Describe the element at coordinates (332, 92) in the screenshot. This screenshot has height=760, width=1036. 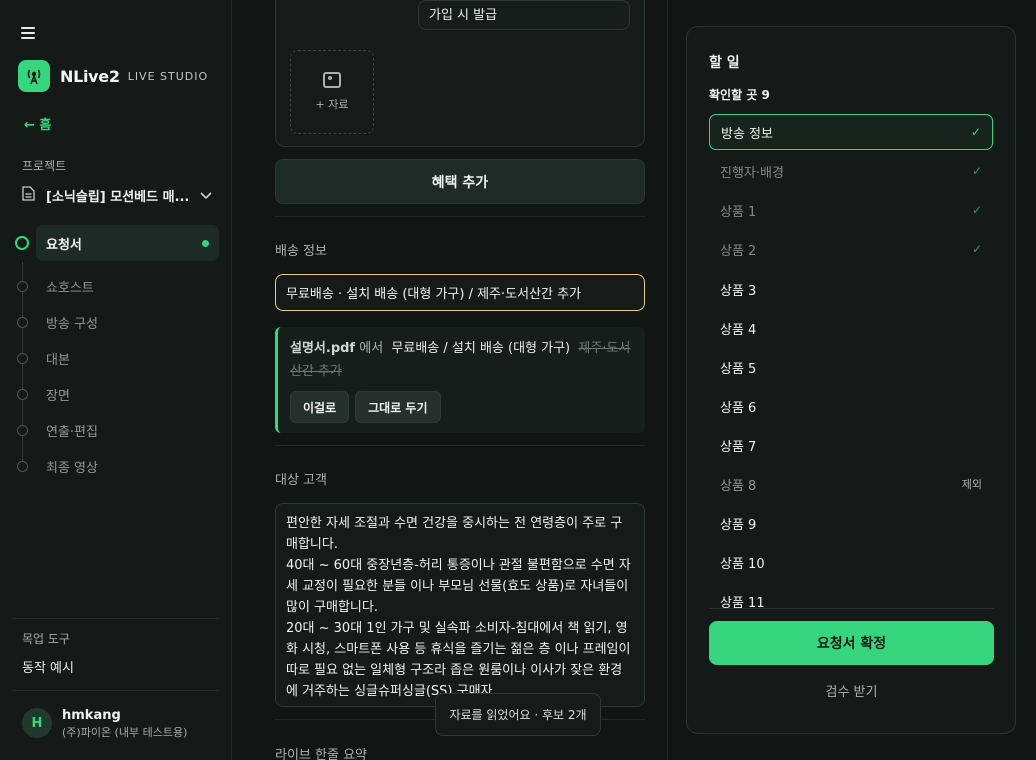
I see `upload-button: + 자료` at that location.